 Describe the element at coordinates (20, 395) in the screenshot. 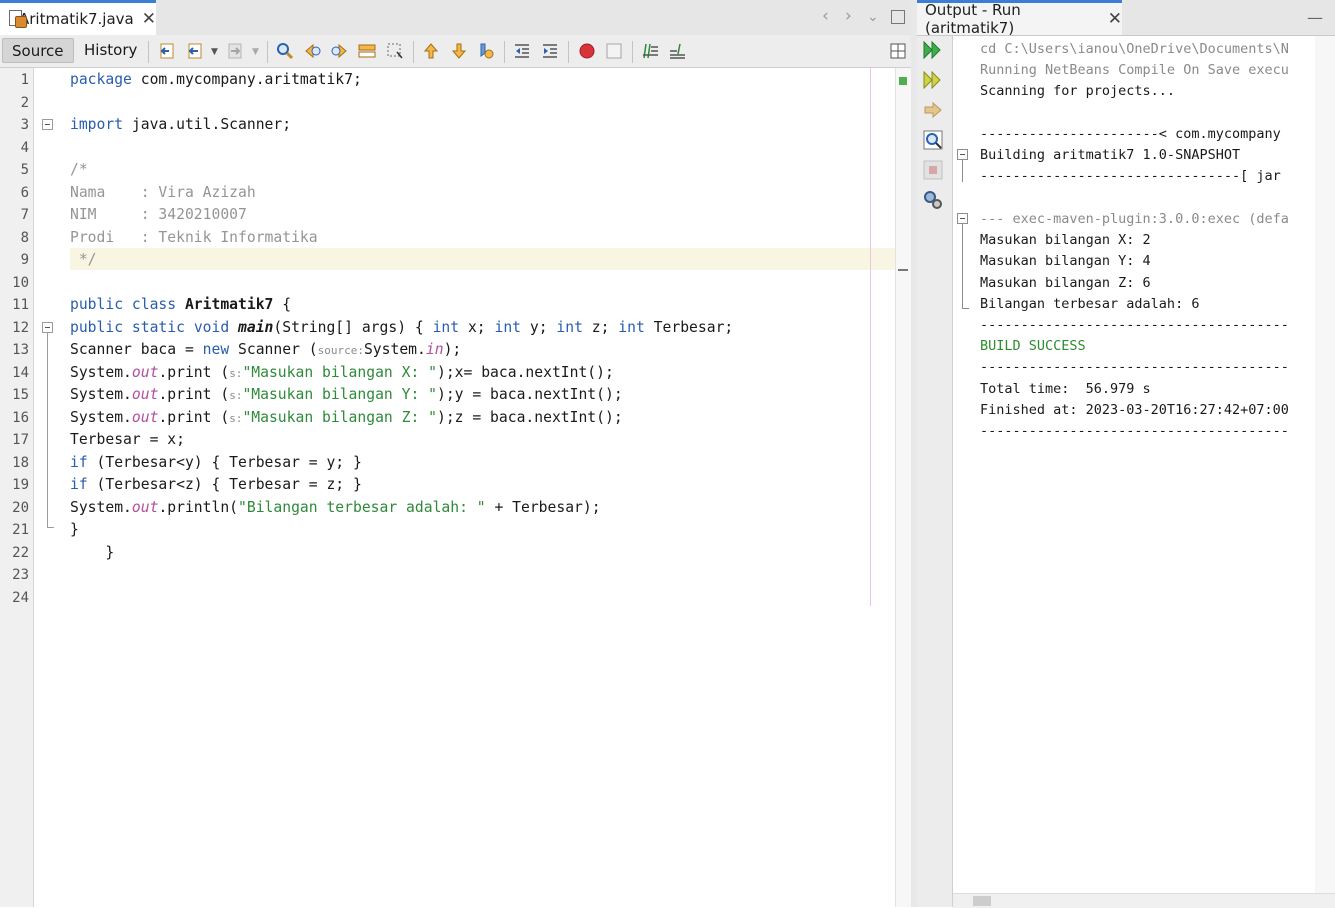

I see `line-number: 15` at that location.